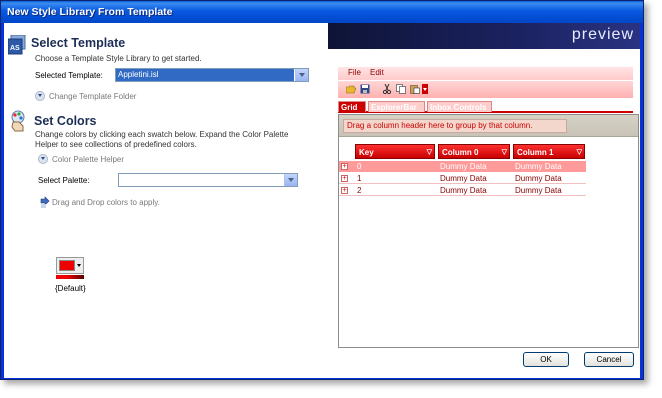 This screenshot has height=398, width=662. What do you see at coordinates (484, 36) in the screenshot?
I see `preview-banner: preview` at bounding box center [484, 36].